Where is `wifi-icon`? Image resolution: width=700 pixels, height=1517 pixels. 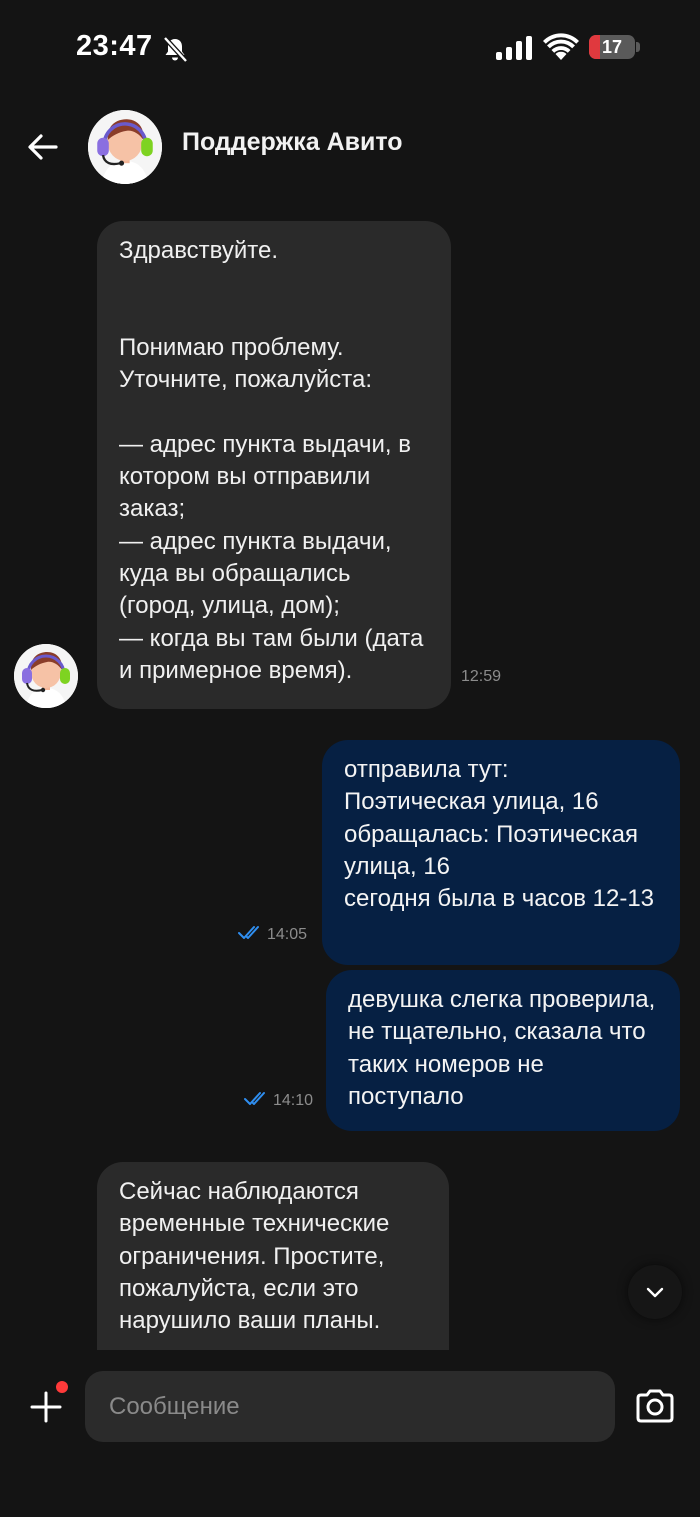
wifi-icon is located at coordinates (561, 46).